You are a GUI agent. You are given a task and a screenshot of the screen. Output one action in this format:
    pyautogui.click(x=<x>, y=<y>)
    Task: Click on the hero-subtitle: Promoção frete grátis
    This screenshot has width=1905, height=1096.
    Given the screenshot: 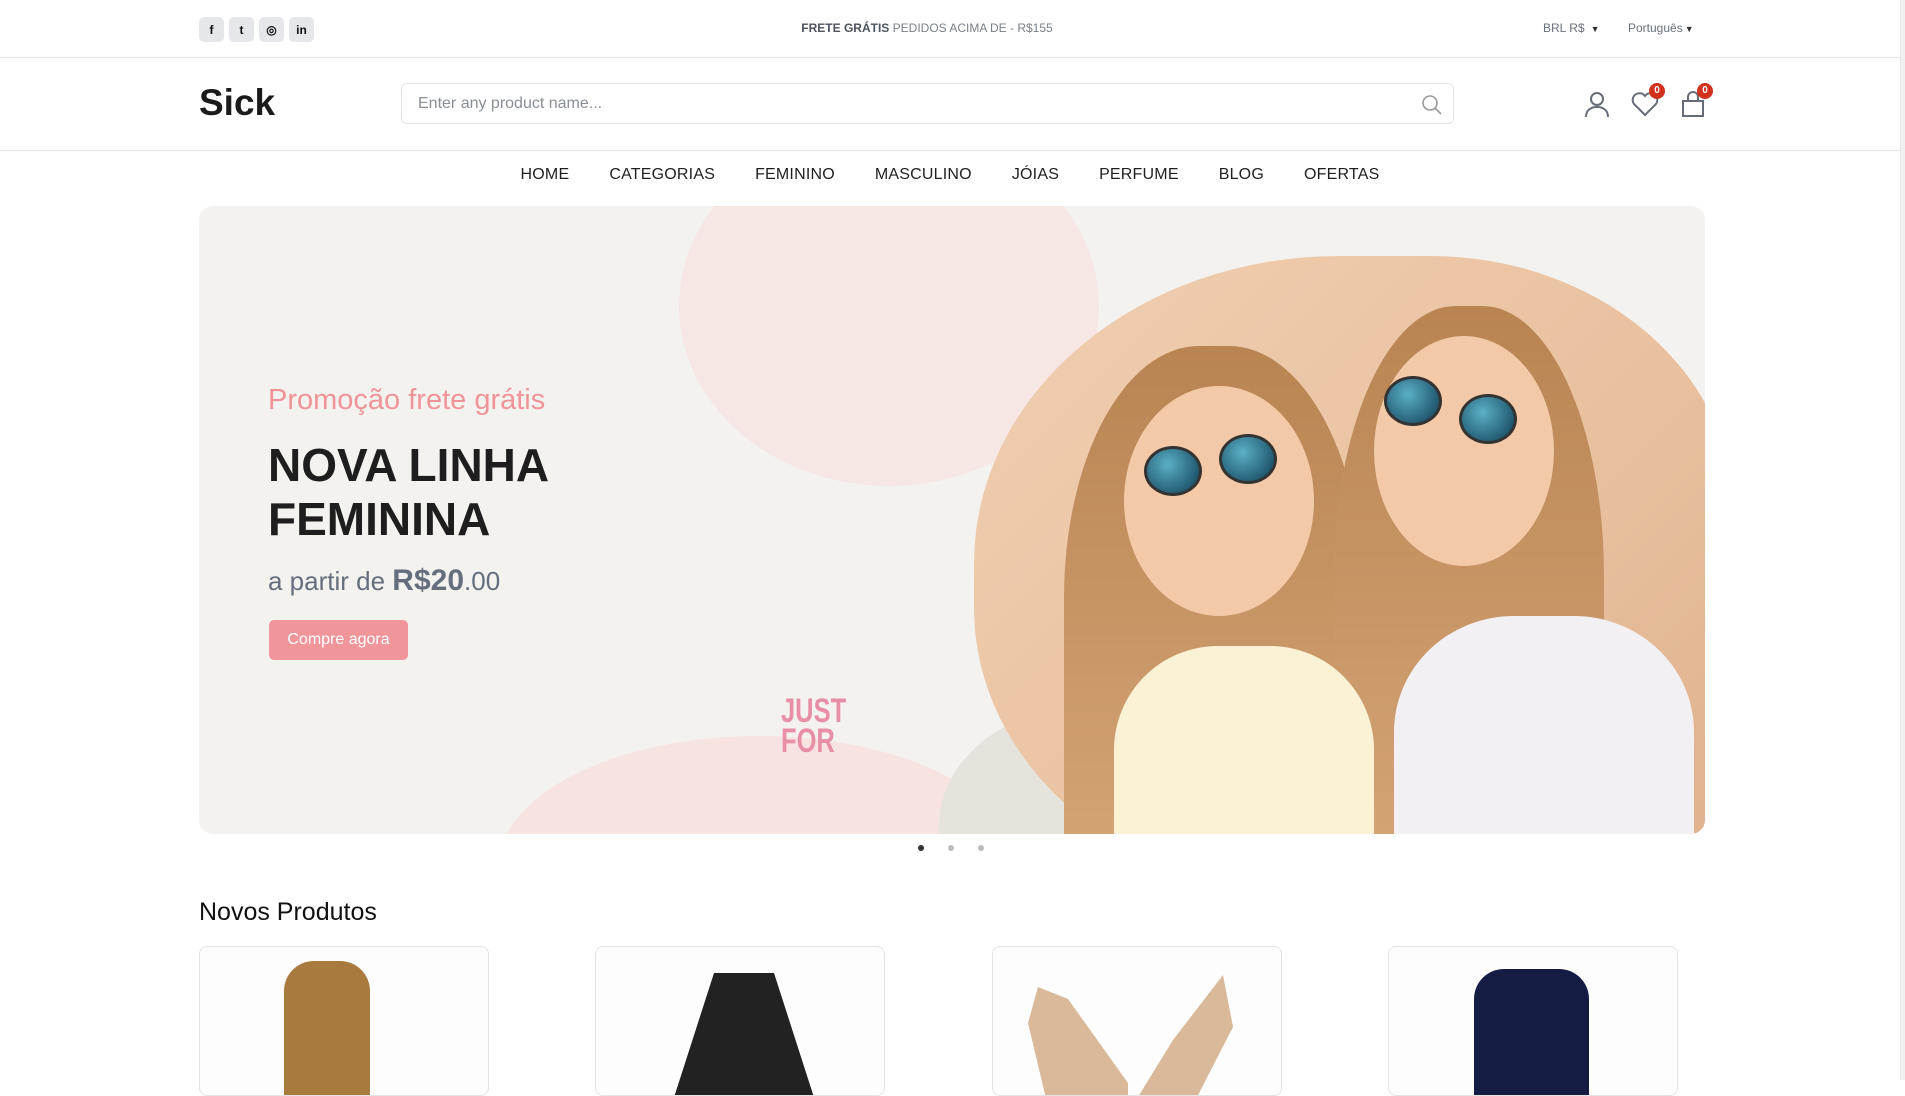 What is the action you would take?
    pyautogui.click(x=407, y=400)
    